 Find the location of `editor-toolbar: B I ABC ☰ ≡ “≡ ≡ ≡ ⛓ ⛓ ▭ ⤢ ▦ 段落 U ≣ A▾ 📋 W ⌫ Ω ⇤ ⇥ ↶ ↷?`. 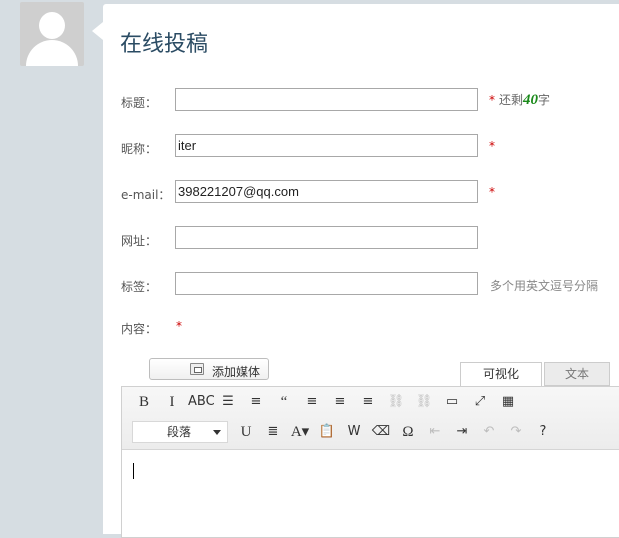

editor-toolbar: B I ABC ☰ ≡ “≡ ≡ ≡ ⛓ ⛓ ▭ ⤢ ▦ 段落 U ≣ A▾ 📋 W ⌫ Ω ⇤ ⇥ ↶ ↷? is located at coordinates (370, 418).